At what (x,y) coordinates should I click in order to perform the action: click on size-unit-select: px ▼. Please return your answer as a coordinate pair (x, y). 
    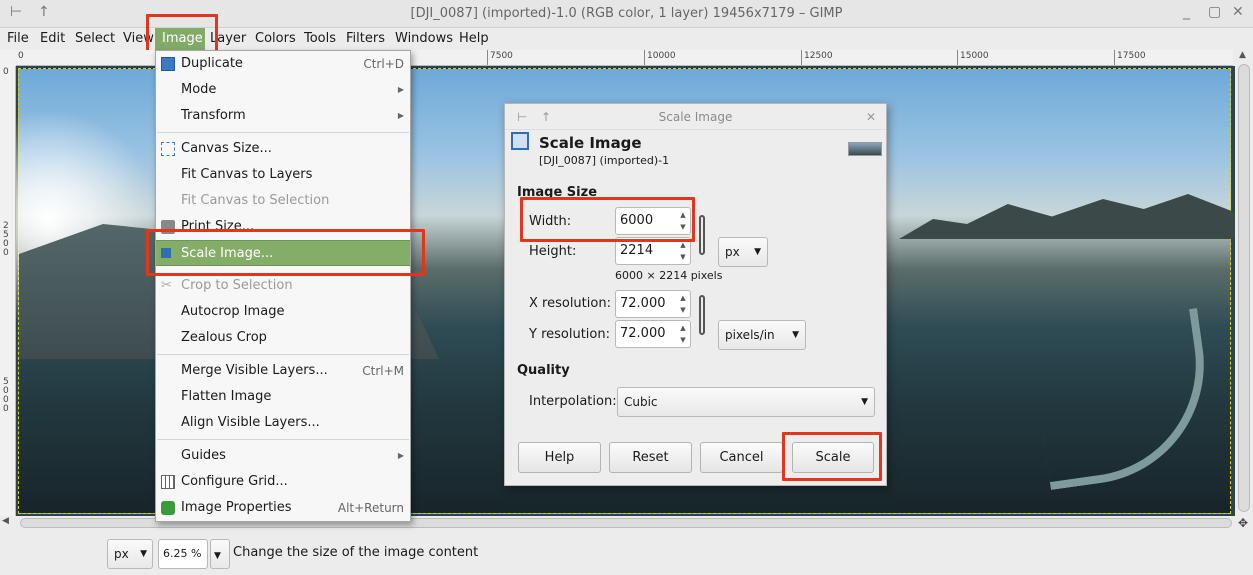
    Looking at the image, I should click on (743, 252).